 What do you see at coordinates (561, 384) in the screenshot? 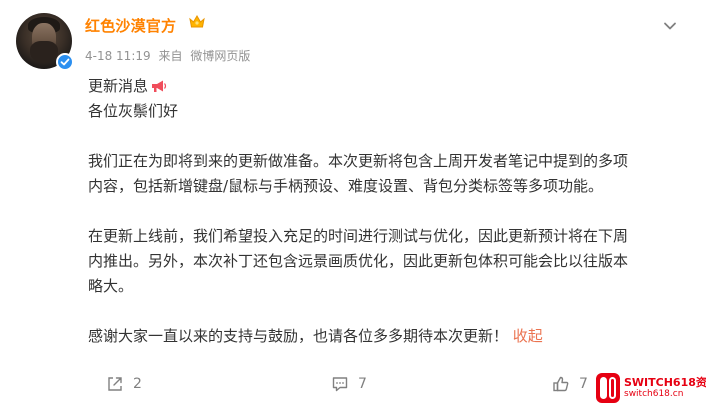
I see `like-icon` at bounding box center [561, 384].